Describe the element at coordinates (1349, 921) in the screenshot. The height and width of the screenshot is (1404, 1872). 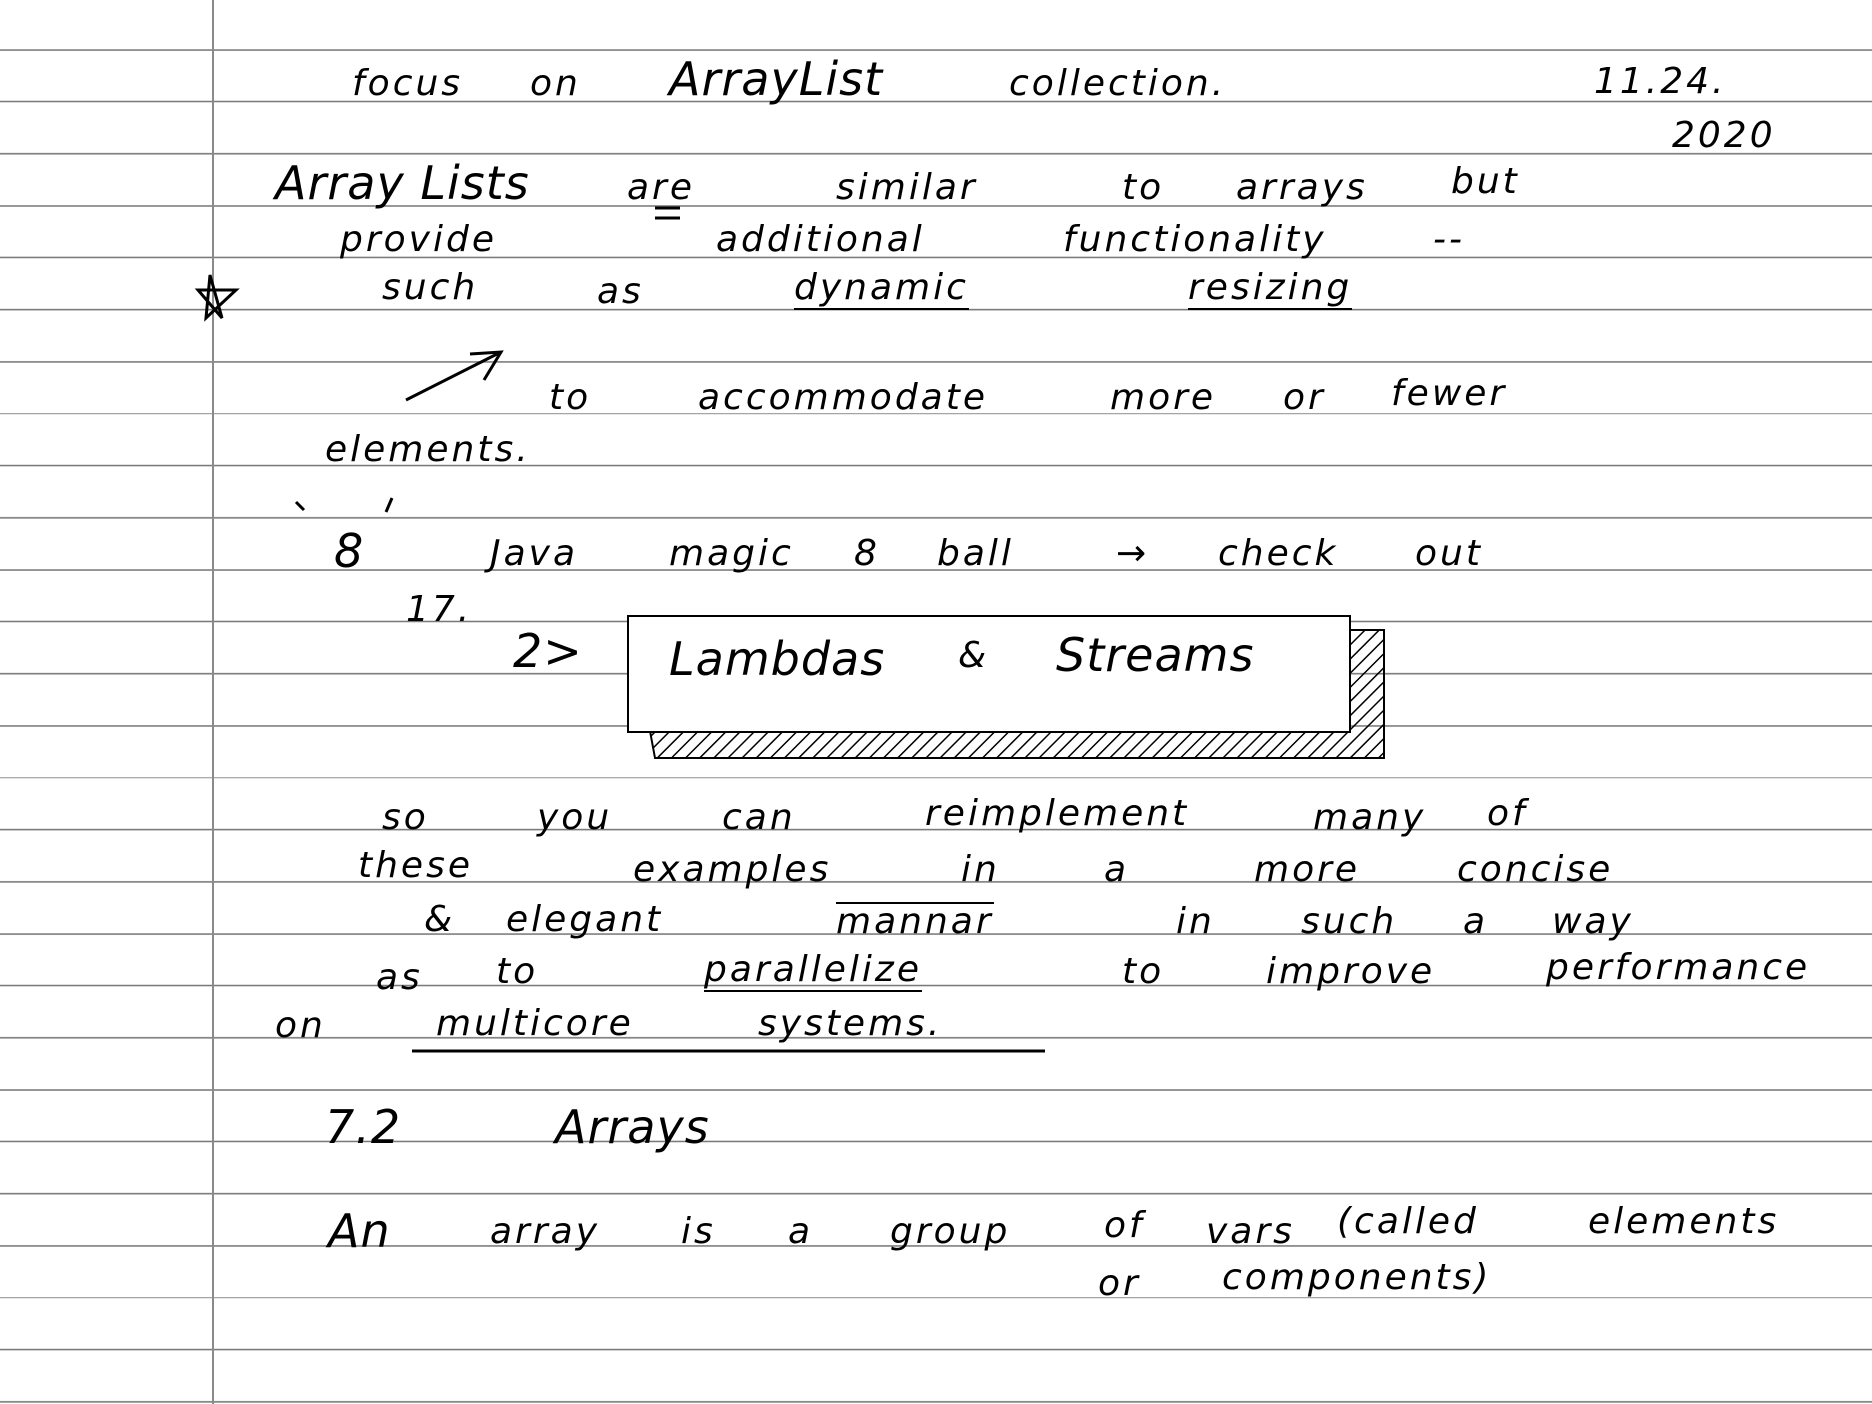
I see `word: such` at that location.